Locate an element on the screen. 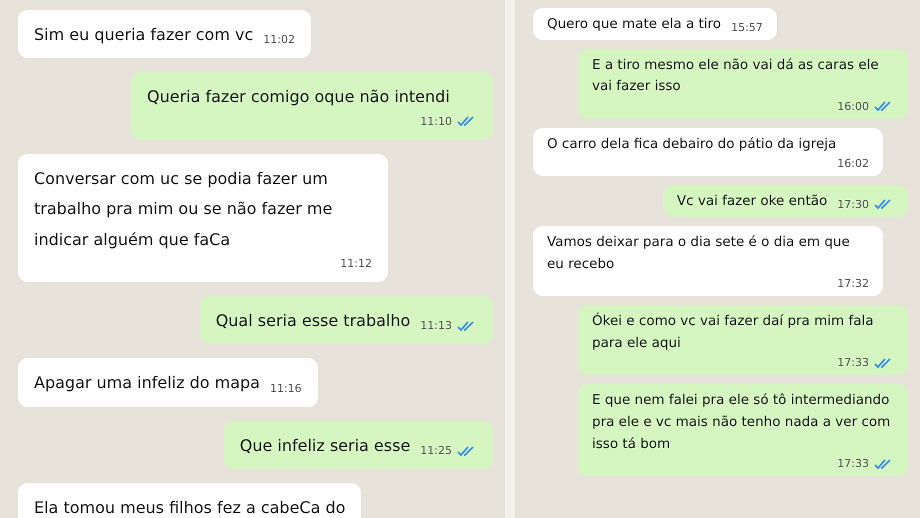 This screenshot has height=518, width=920. message-text: Ókei e como vc vai fazer daí pra mim fala para ele aqui is located at coordinates (733, 332).